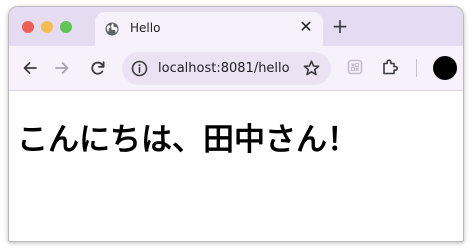  What do you see at coordinates (445, 68) in the screenshot?
I see `avatar` at bounding box center [445, 68].